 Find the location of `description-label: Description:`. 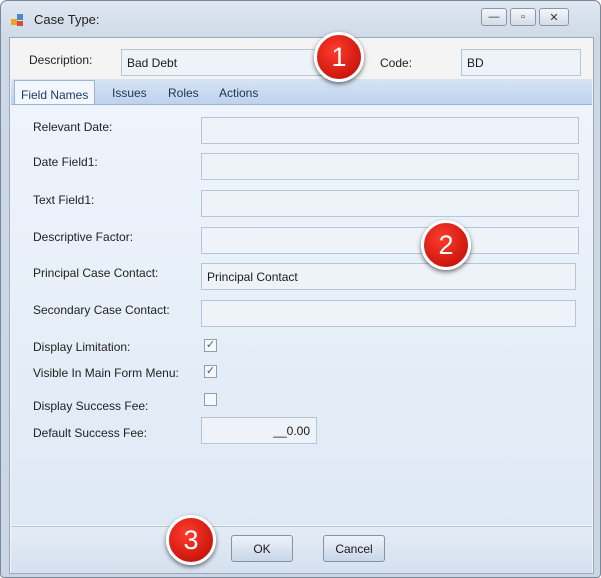

description-label: Description: is located at coordinates (61, 60).